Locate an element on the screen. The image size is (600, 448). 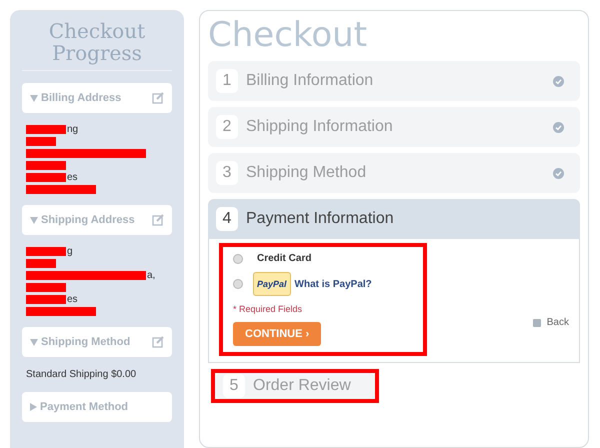
paypal-logo: PayPal is located at coordinates (272, 284).